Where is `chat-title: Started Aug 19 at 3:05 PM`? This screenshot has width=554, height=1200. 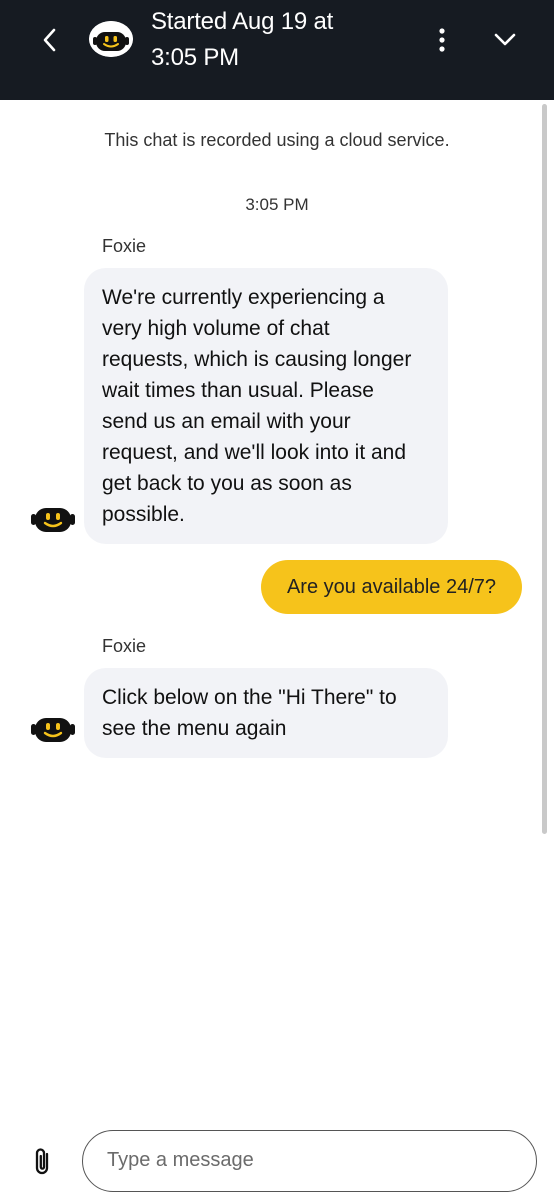
chat-title: Started Aug 19 at 3:05 PM is located at coordinates (271, 40).